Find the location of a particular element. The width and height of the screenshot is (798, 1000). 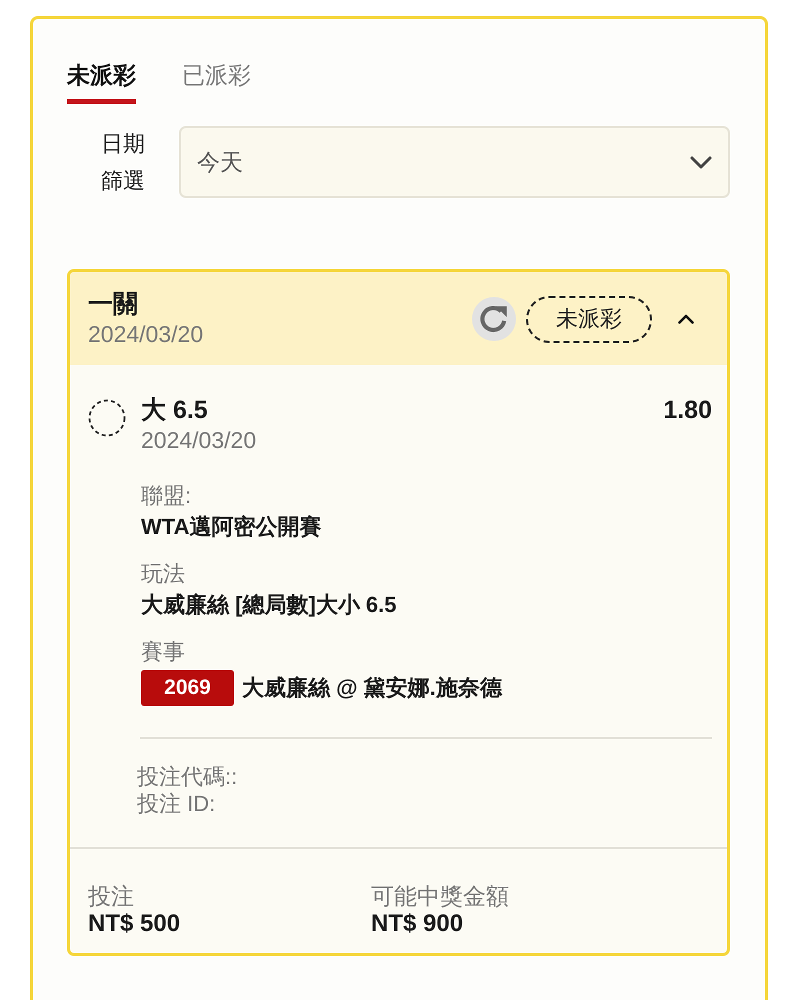

chevron-up-icon is located at coordinates (686, 319).